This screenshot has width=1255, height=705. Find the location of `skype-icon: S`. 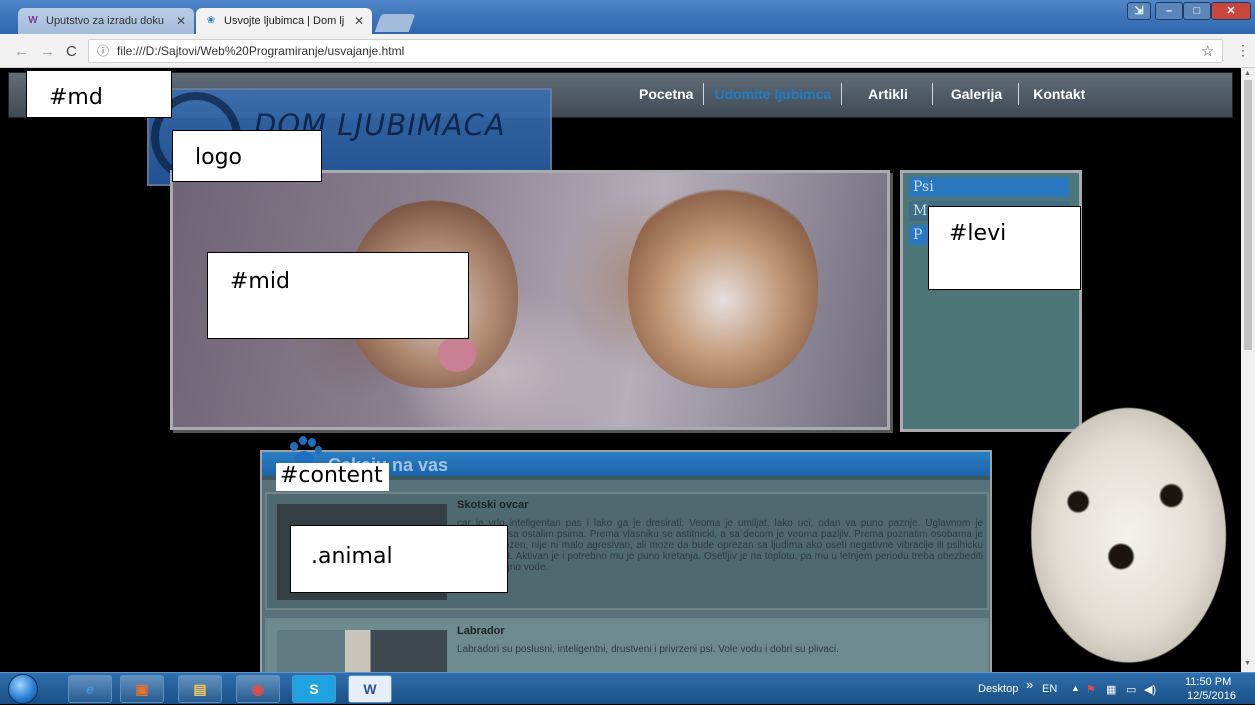

skype-icon: S is located at coordinates (314, 689).